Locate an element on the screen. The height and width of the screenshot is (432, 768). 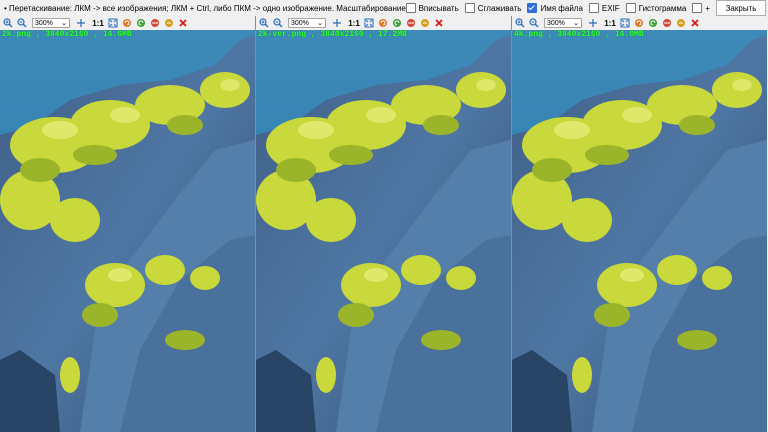
file-caption: 4k.png , 3840x2160 , 14.0MB is located at coordinates (579, 34).